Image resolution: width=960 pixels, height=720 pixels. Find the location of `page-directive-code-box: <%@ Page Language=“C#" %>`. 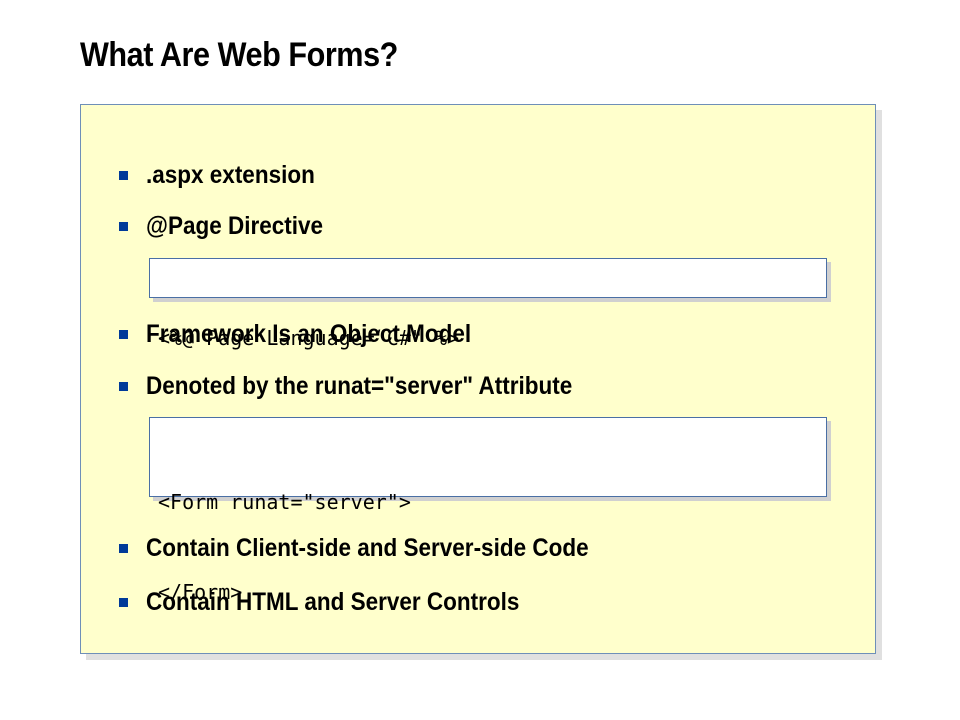

page-directive-code-box: <%@ Page Language=“C#" %> is located at coordinates (488, 304).